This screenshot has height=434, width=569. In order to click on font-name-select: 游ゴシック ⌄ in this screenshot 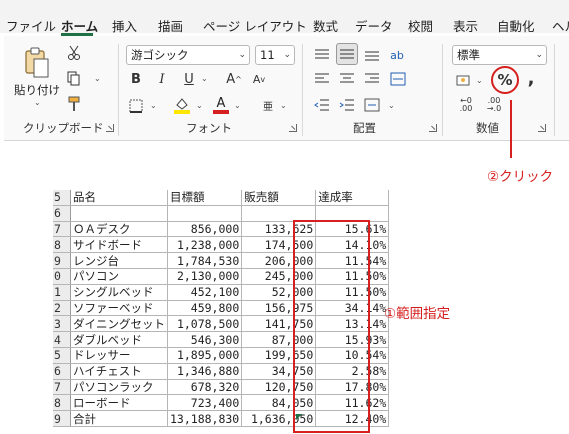, I will do `click(188, 55)`.